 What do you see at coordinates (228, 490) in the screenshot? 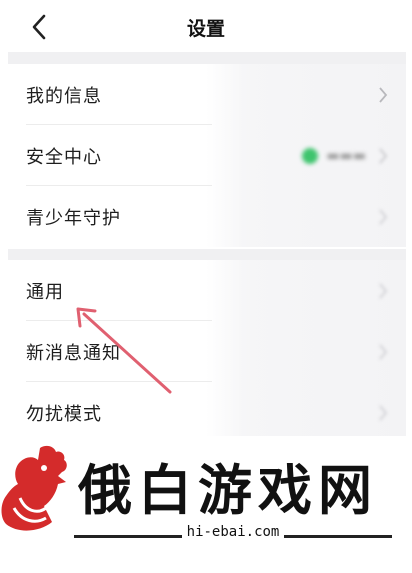
I see `watermark-brand-name: 俄白游戏网` at bounding box center [228, 490].